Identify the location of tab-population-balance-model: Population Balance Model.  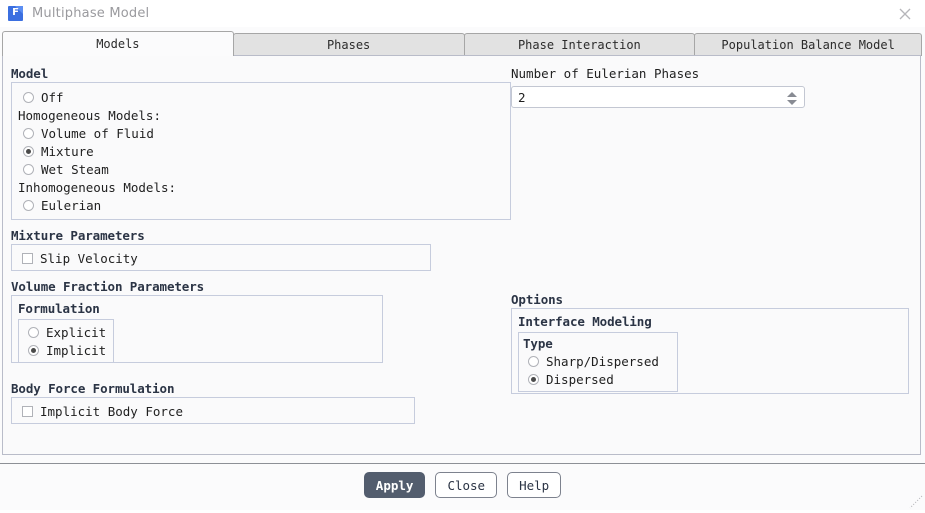
(808, 44).